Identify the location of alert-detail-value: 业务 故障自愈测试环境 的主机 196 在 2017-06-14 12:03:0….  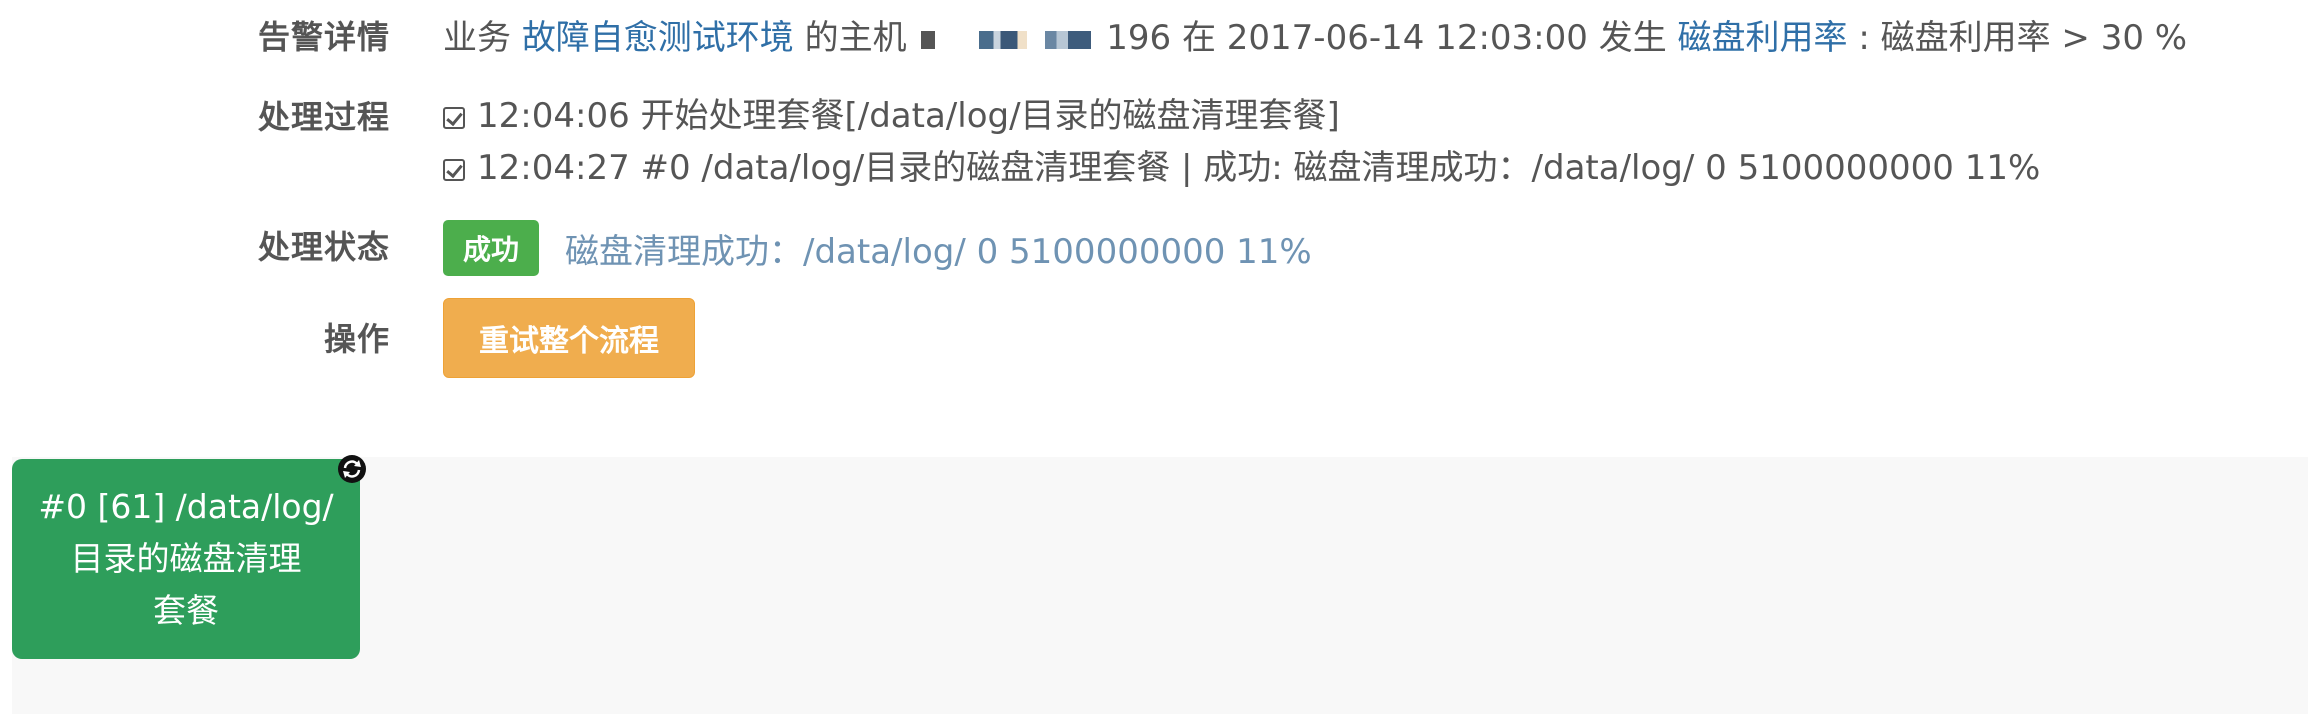
(1315, 34).